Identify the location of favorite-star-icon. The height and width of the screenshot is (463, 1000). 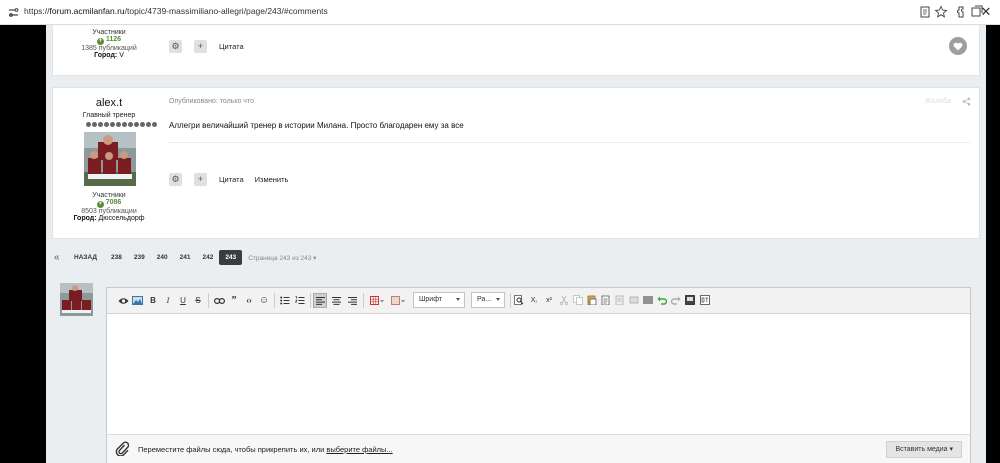
(941, 12).